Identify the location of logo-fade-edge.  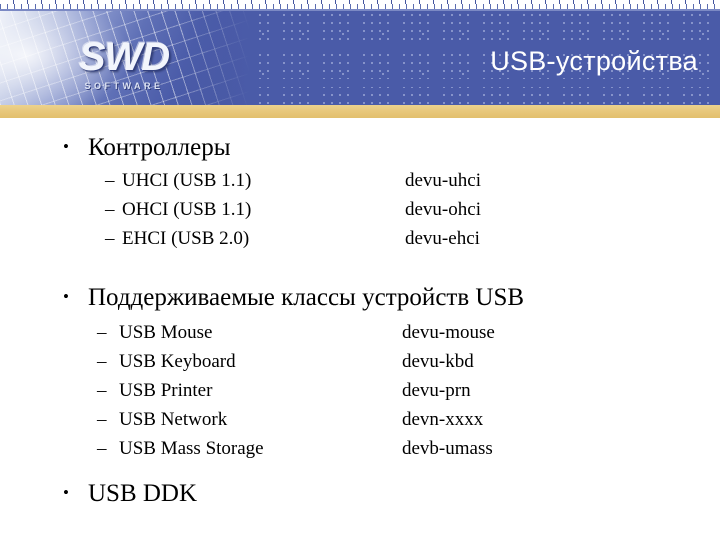
(216, 58).